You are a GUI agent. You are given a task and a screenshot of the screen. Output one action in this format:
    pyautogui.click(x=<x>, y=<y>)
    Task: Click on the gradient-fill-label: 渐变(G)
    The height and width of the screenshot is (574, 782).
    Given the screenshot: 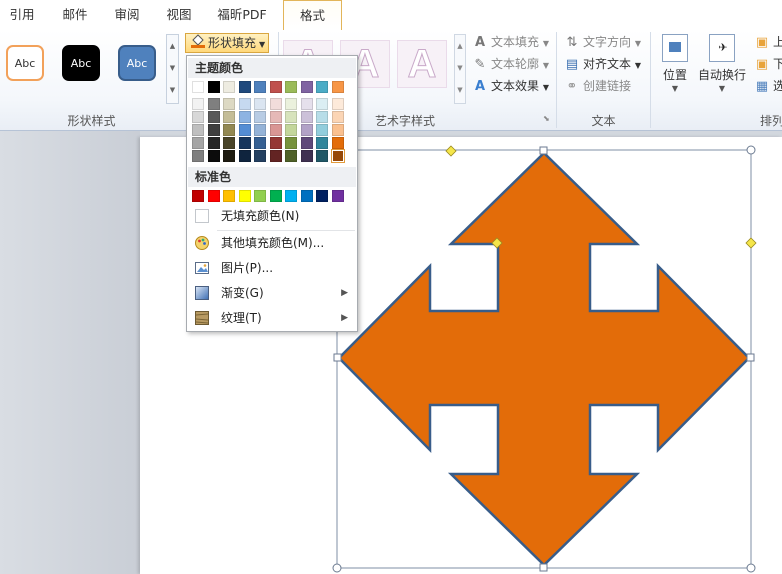 What is the action you would take?
    pyautogui.click(x=242, y=293)
    